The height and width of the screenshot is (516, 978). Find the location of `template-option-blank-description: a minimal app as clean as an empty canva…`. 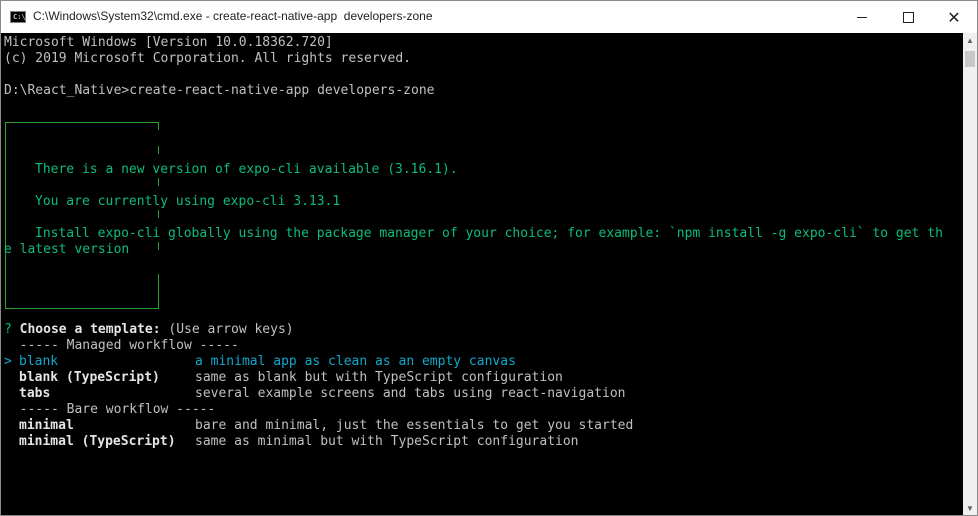

template-option-blank-description: a minimal app as clean as an empty canva… is located at coordinates (355, 361).